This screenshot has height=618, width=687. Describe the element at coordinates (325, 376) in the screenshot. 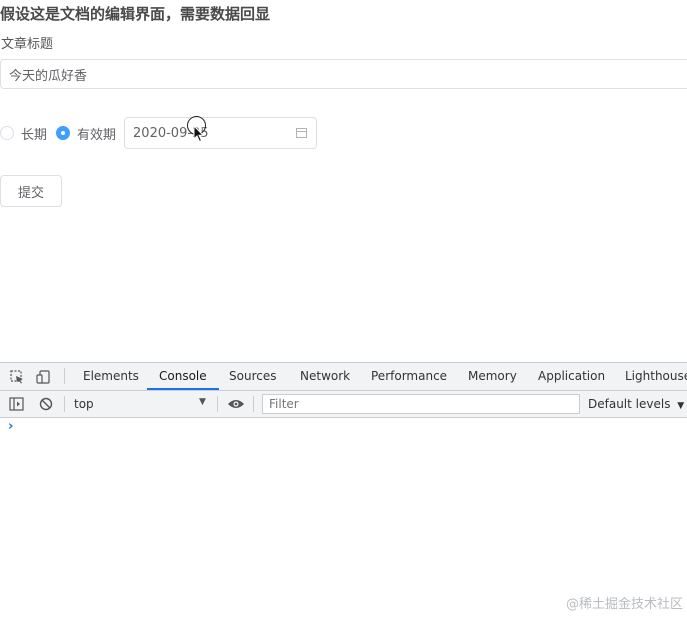

I see `tab-network: Network` at that location.